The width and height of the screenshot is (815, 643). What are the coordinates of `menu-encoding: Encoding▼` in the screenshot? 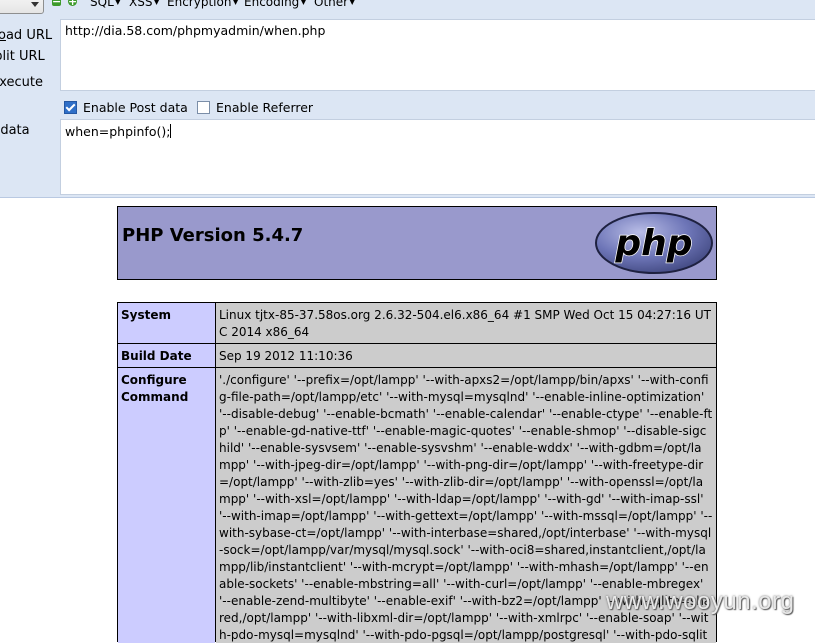 It's located at (275, 4).